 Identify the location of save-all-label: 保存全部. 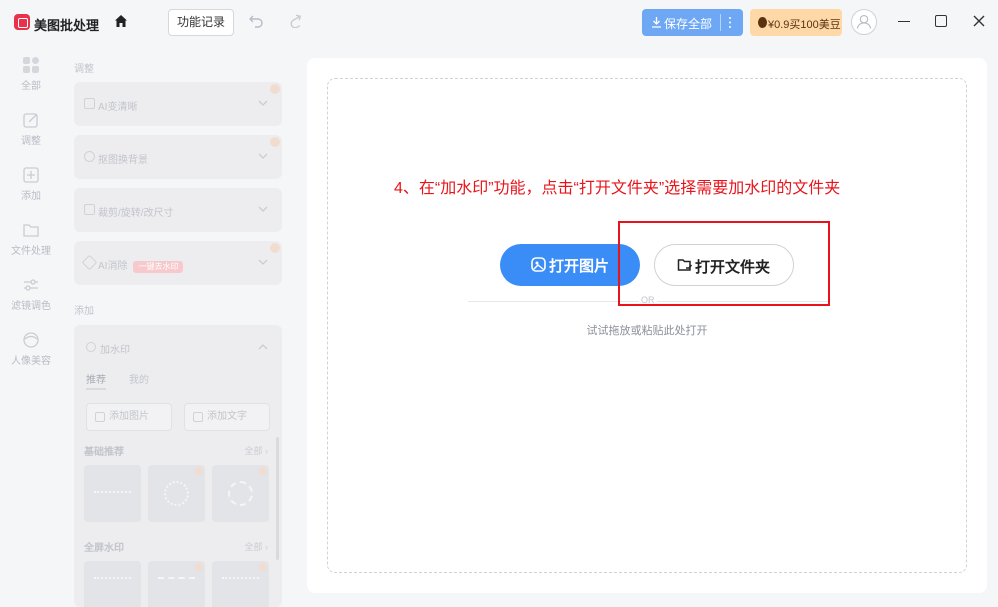
(688, 24).